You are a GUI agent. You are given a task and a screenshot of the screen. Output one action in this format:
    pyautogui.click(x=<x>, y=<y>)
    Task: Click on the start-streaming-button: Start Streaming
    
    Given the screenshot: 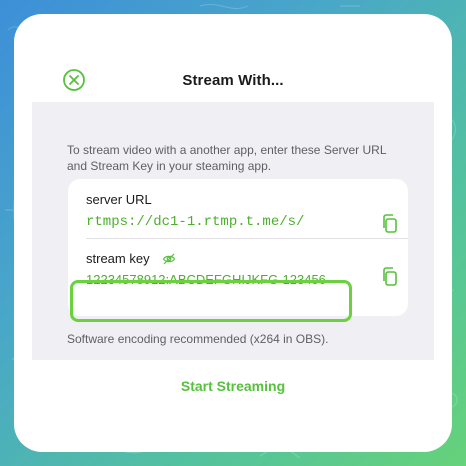 What is the action you would take?
    pyautogui.click(x=233, y=386)
    